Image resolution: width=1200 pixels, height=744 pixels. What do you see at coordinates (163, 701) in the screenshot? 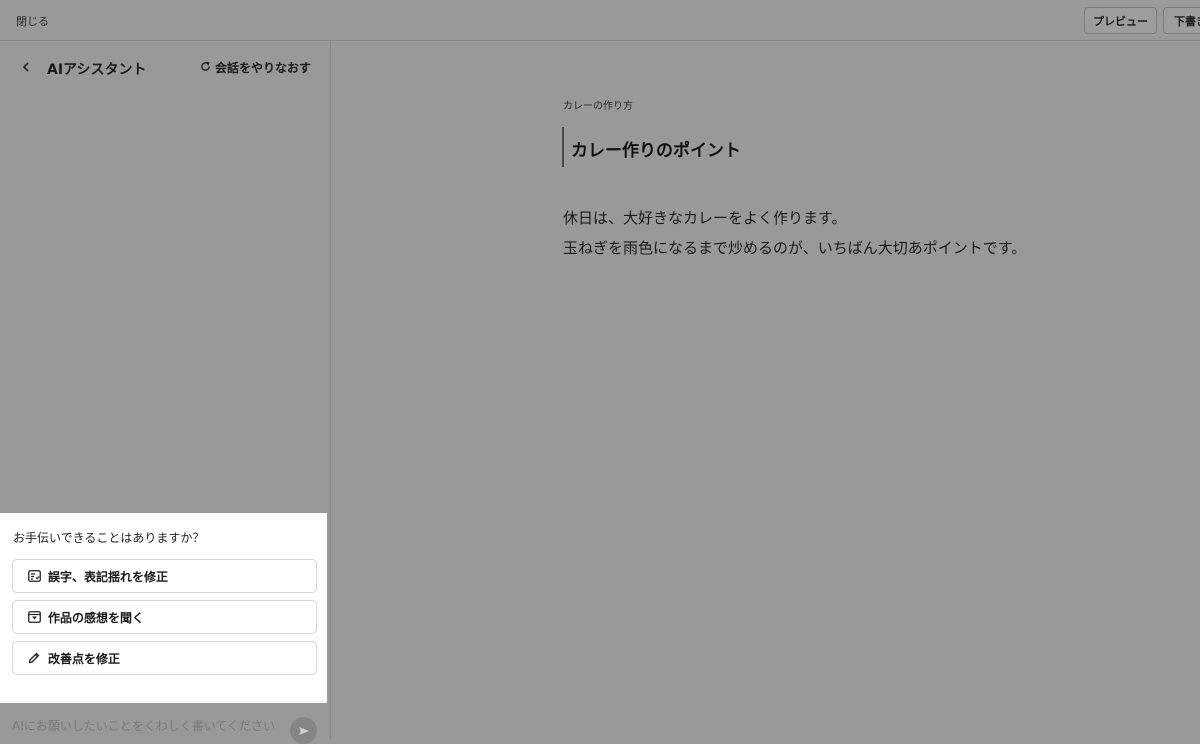
I see `divider` at bounding box center [163, 701].